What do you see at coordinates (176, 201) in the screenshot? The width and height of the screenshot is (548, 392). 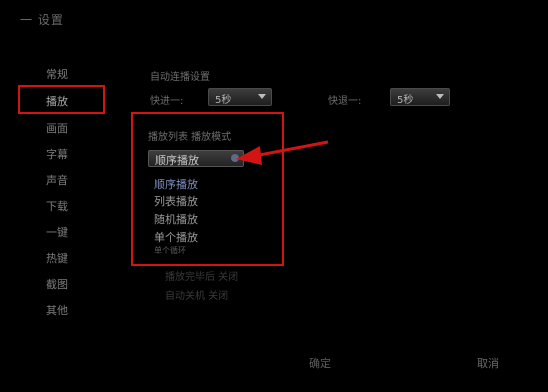 I see `play-mode-option-list: 列表播放` at bounding box center [176, 201].